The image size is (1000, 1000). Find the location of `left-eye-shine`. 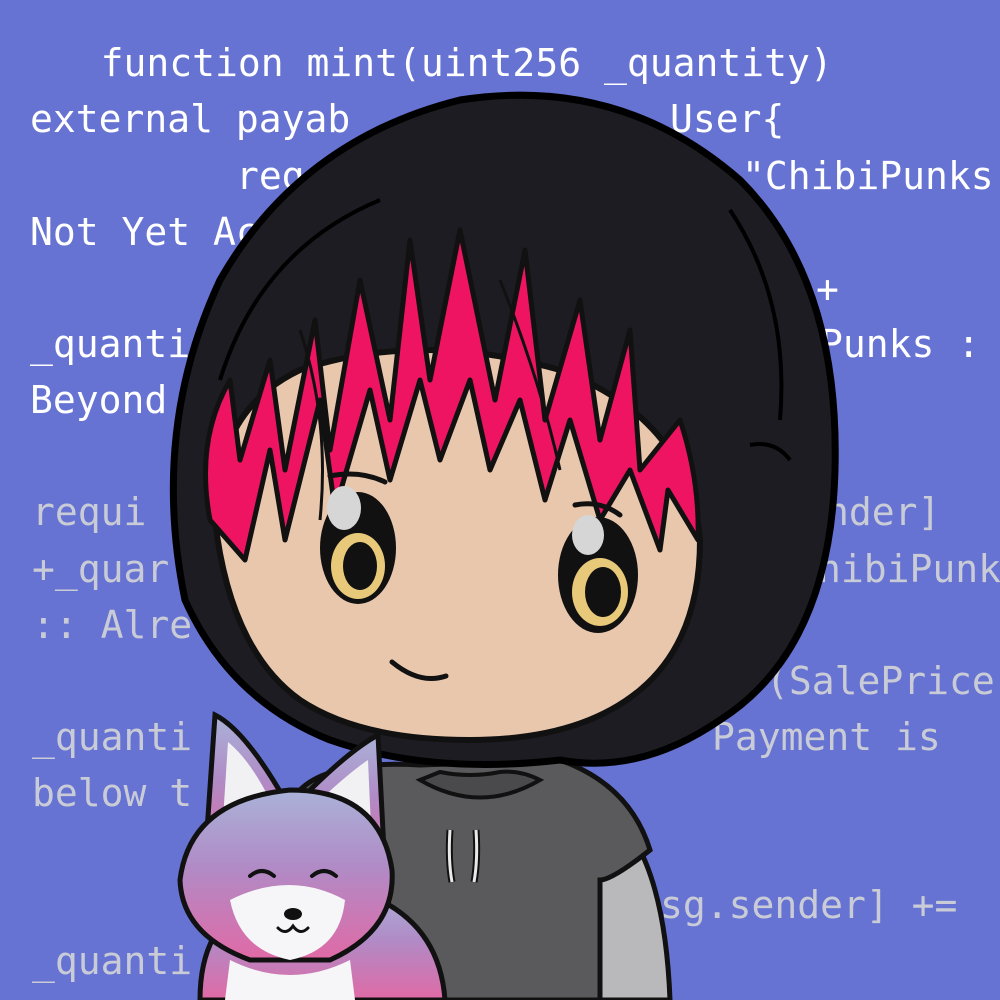

left-eye-shine is located at coordinates (344, 508).